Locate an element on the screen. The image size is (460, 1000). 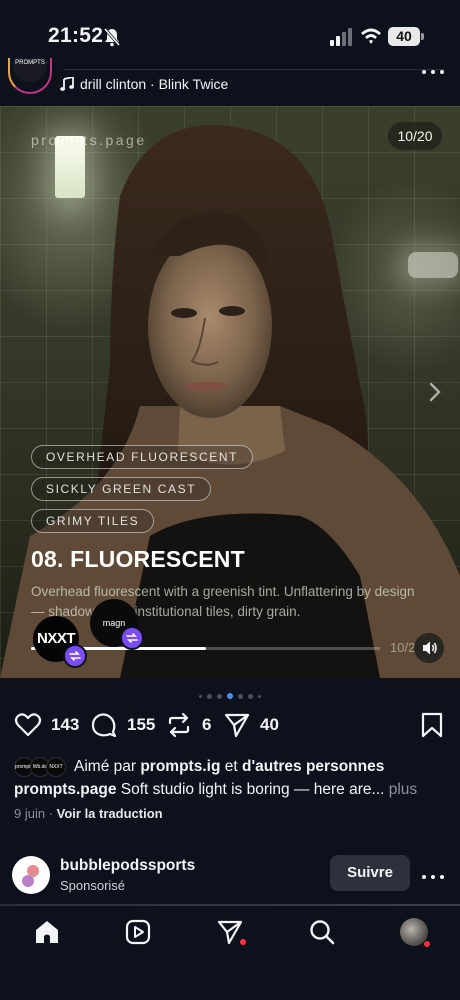
slide-counter: 10/20 is located at coordinates (415, 136).